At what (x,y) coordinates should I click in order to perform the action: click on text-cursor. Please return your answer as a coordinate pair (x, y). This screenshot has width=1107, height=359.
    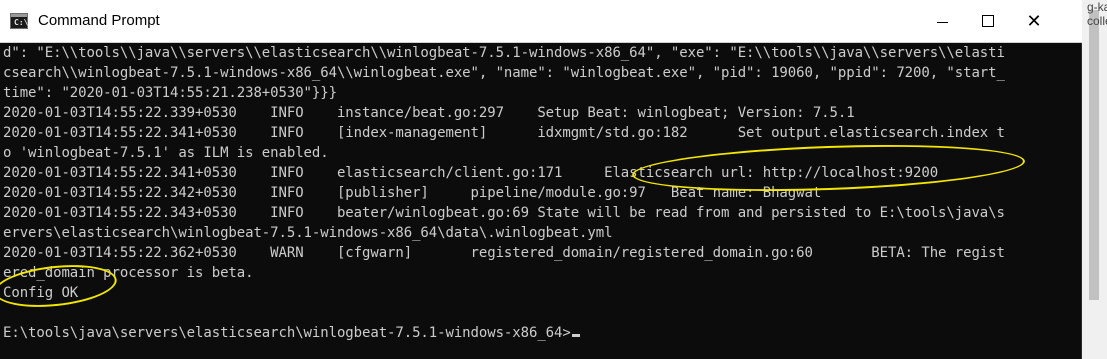
    Looking at the image, I should click on (575, 335).